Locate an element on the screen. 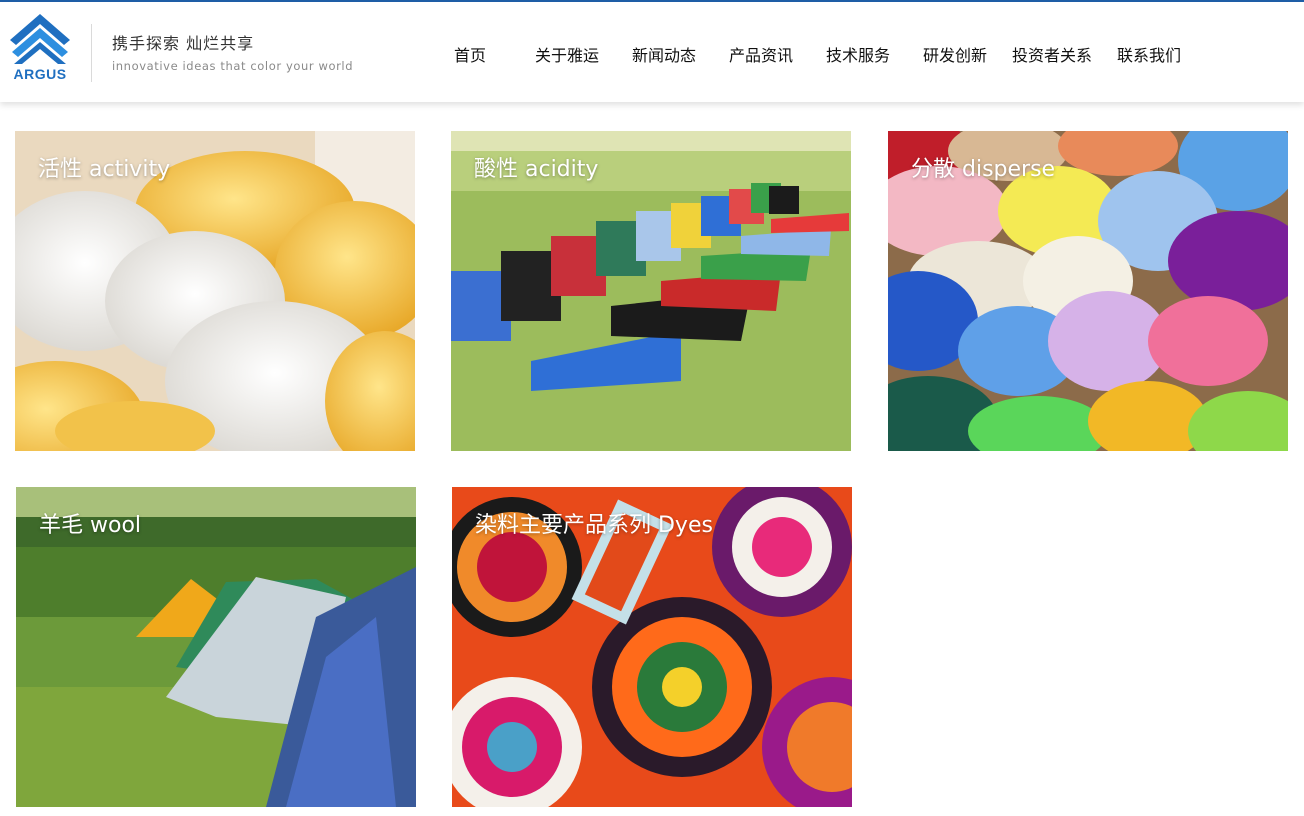  nav-item-tech-service: 技术服务 is located at coordinates (858, 54).